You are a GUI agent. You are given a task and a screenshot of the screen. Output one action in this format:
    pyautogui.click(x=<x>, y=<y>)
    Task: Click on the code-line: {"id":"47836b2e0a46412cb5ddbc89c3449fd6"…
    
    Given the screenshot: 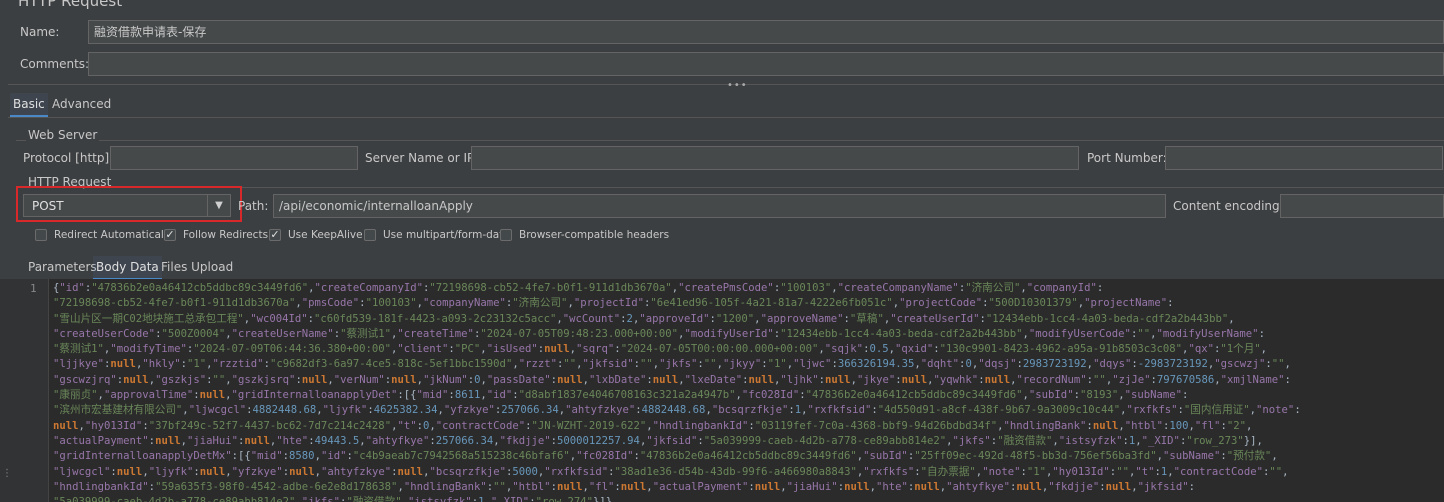 What is the action you would take?
    pyautogui.click(x=578, y=288)
    